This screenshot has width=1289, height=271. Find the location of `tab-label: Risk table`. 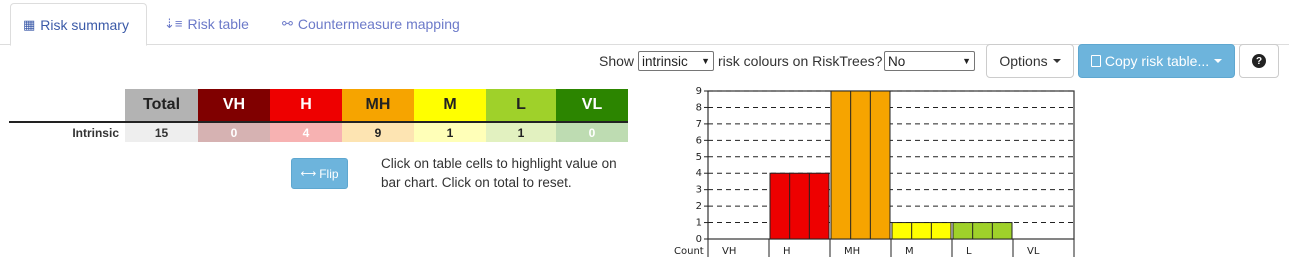

tab-label: Risk table is located at coordinates (218, 24).